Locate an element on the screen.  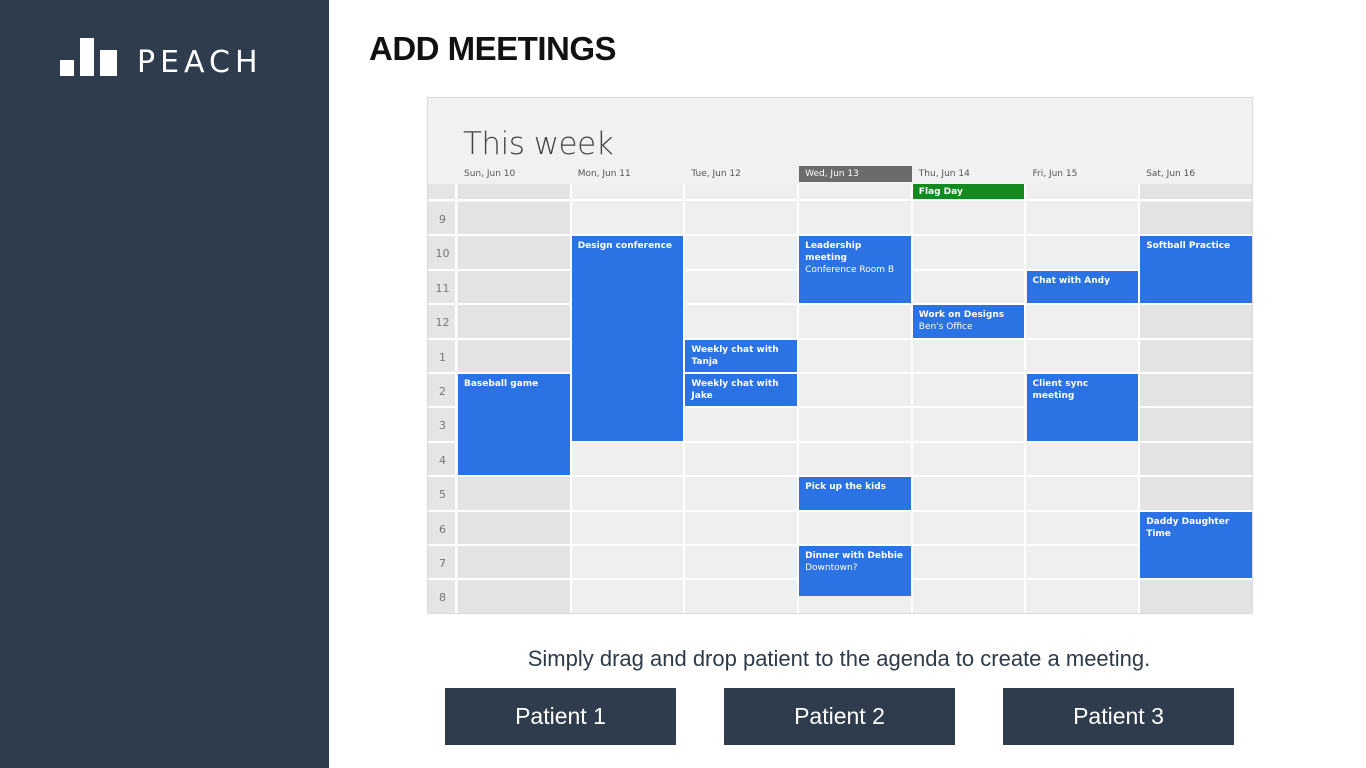
calendar-event: Baseball game is located at coordinates (514, 425).